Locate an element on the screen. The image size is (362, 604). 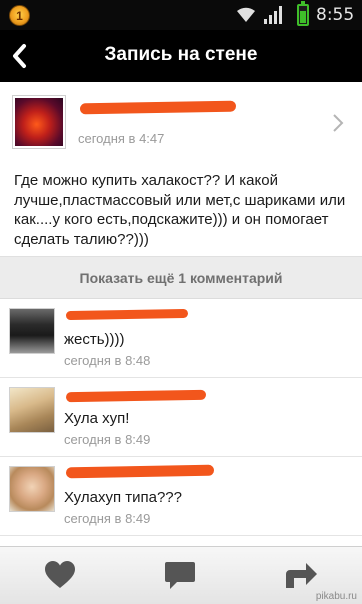
clock: 8:55 is located at coordinates (335, 15).